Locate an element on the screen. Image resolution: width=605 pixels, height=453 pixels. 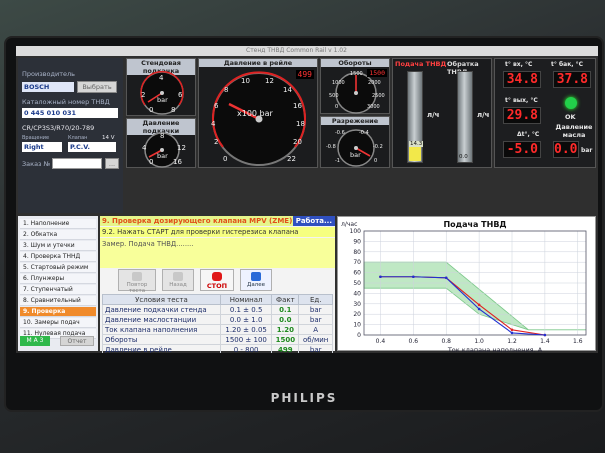
tolerance-band is located at coordinates (474, 296).